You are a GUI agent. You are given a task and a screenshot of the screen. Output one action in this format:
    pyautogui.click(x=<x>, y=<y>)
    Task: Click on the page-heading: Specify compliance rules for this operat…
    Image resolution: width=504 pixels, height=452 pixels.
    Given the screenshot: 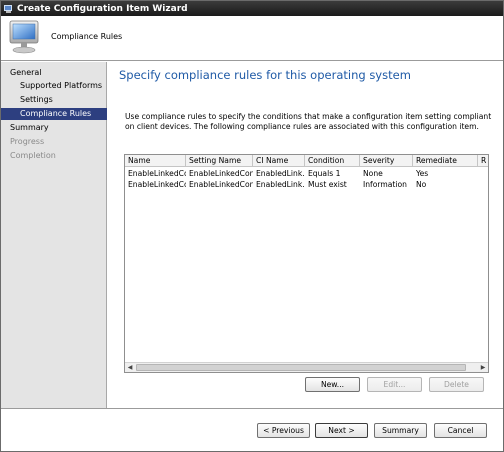 What is the action you would take?
    pyautogui.click(x=265, y=75)
    